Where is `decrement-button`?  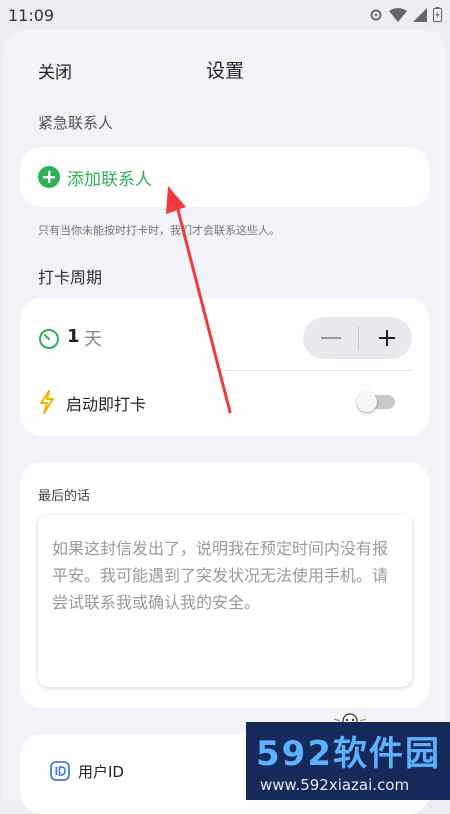 decrement-button is located at coordinates (331, 338).